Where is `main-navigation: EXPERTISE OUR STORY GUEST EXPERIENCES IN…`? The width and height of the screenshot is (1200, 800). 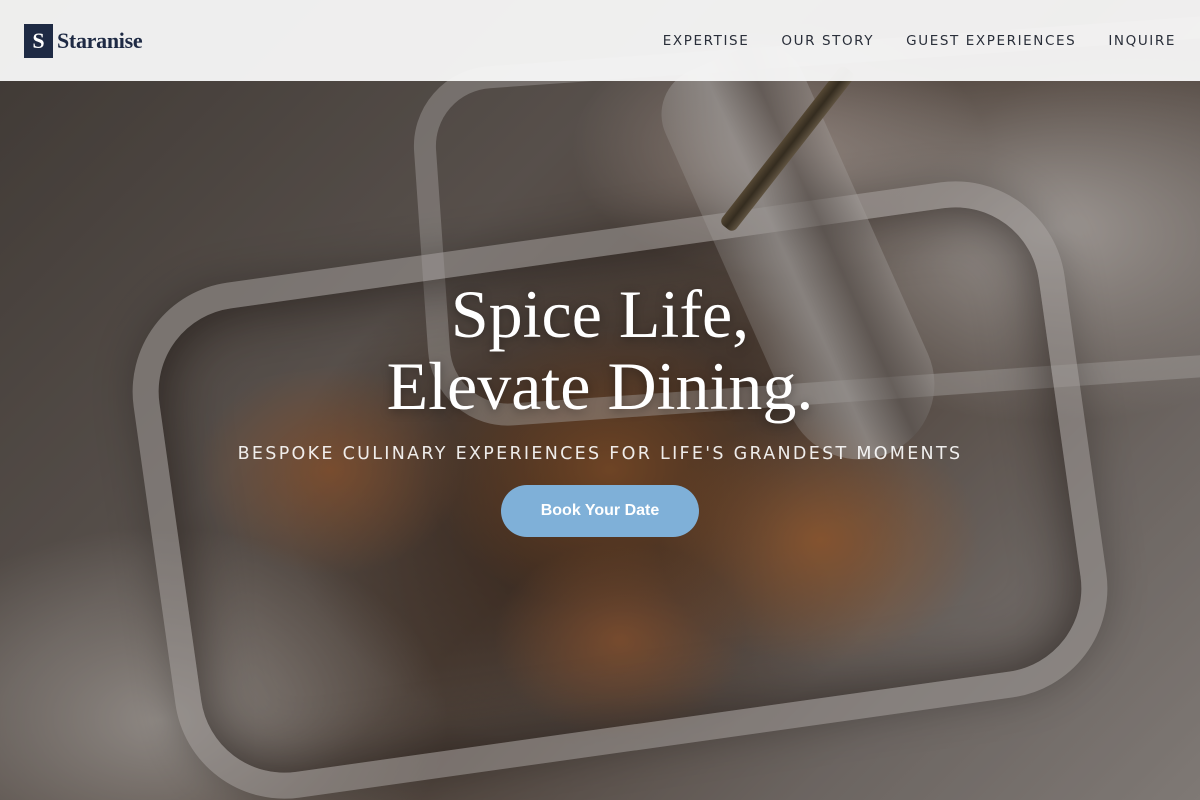 main-navigation: EXPERTISE OUR STORY GUEST EXPERIENCES IN… is located at coordinates (919, 41).